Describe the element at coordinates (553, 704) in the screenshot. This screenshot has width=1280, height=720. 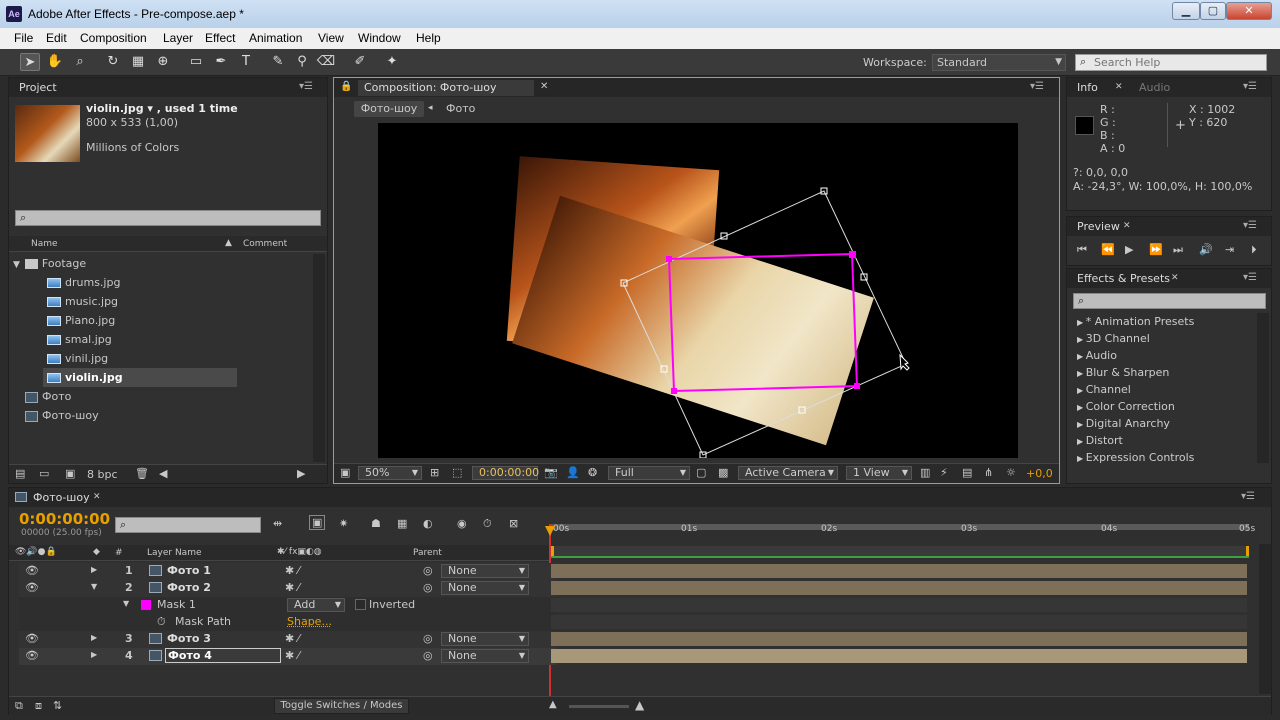
I see `zoom-out-icon: ▲` at that location.